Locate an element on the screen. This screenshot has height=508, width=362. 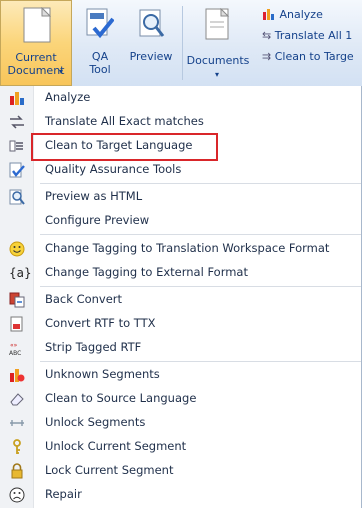
qa-tool-button: QA Tool is located at coordinates (100, 43).